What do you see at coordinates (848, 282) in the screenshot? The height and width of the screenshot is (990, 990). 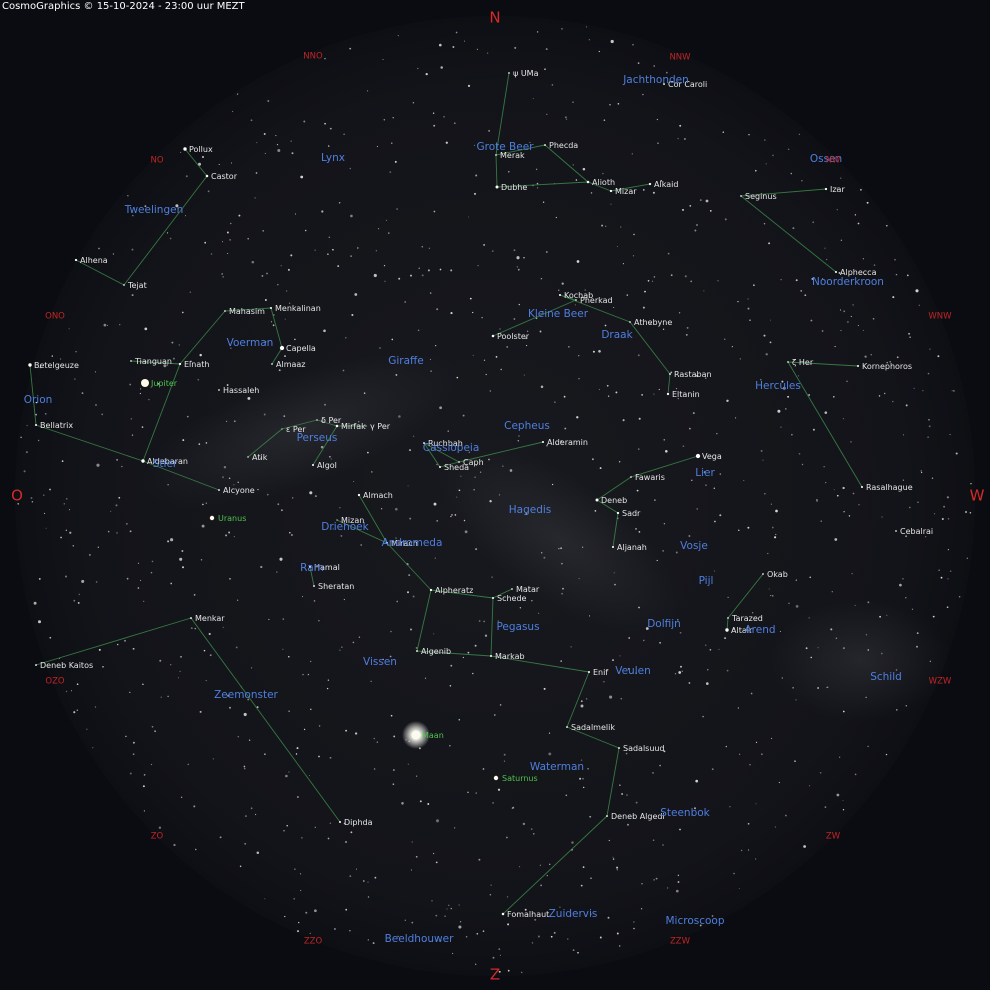 I see `constellation-label: Noorderkroon` at bounding box center [848, 282].